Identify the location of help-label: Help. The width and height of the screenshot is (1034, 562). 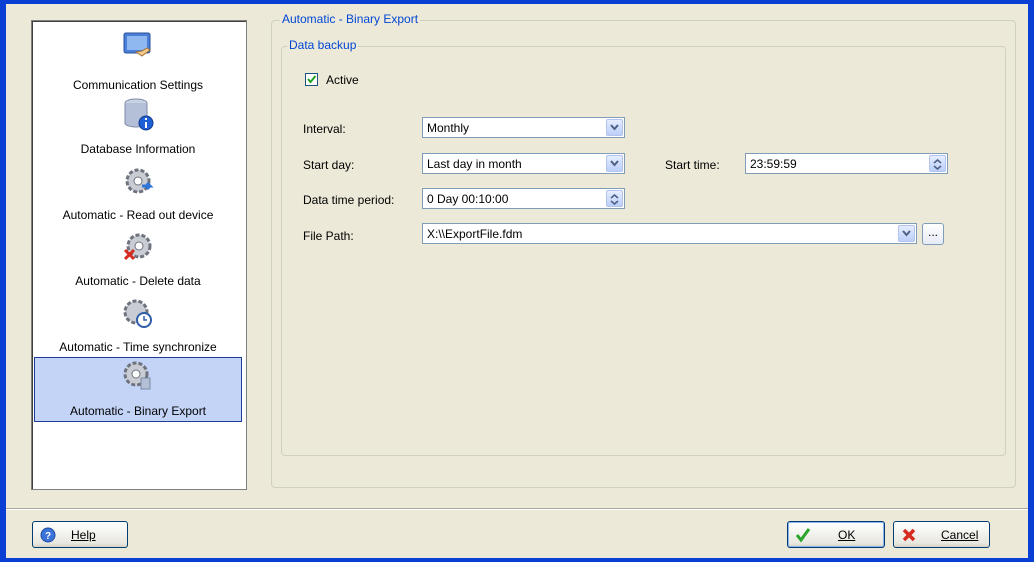
(83, 535).